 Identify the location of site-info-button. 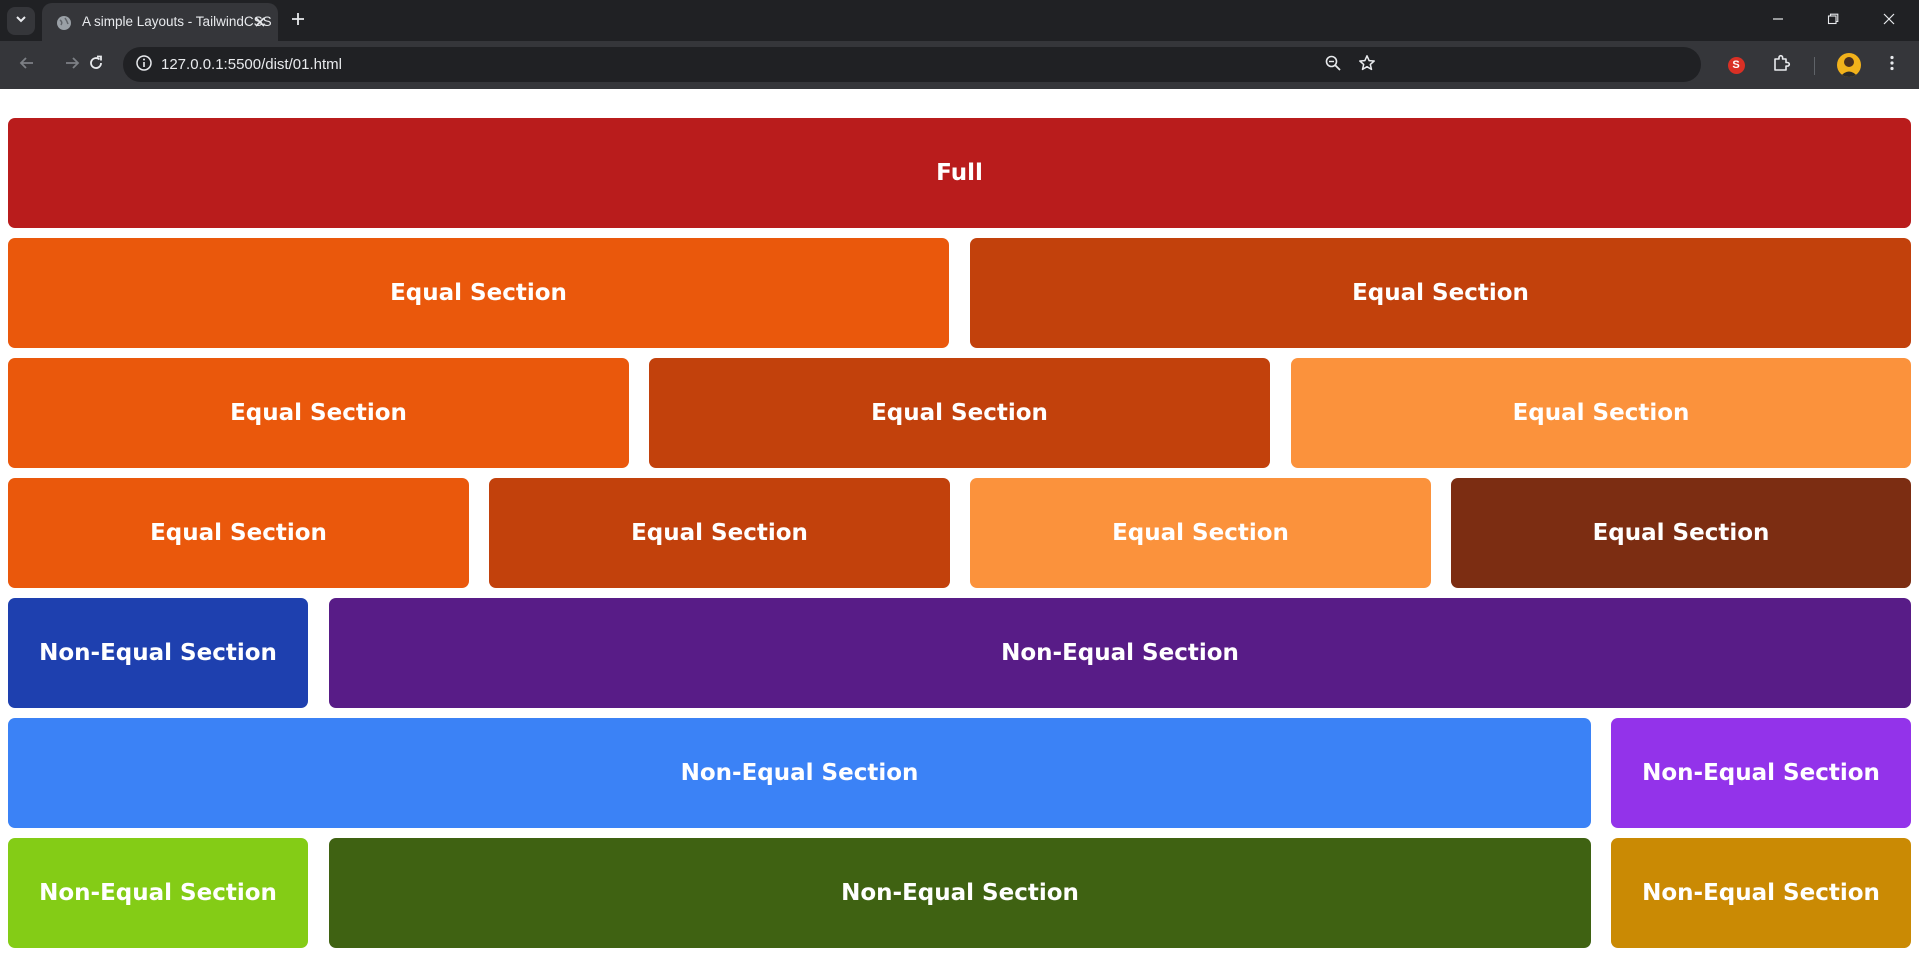
(144, 65).